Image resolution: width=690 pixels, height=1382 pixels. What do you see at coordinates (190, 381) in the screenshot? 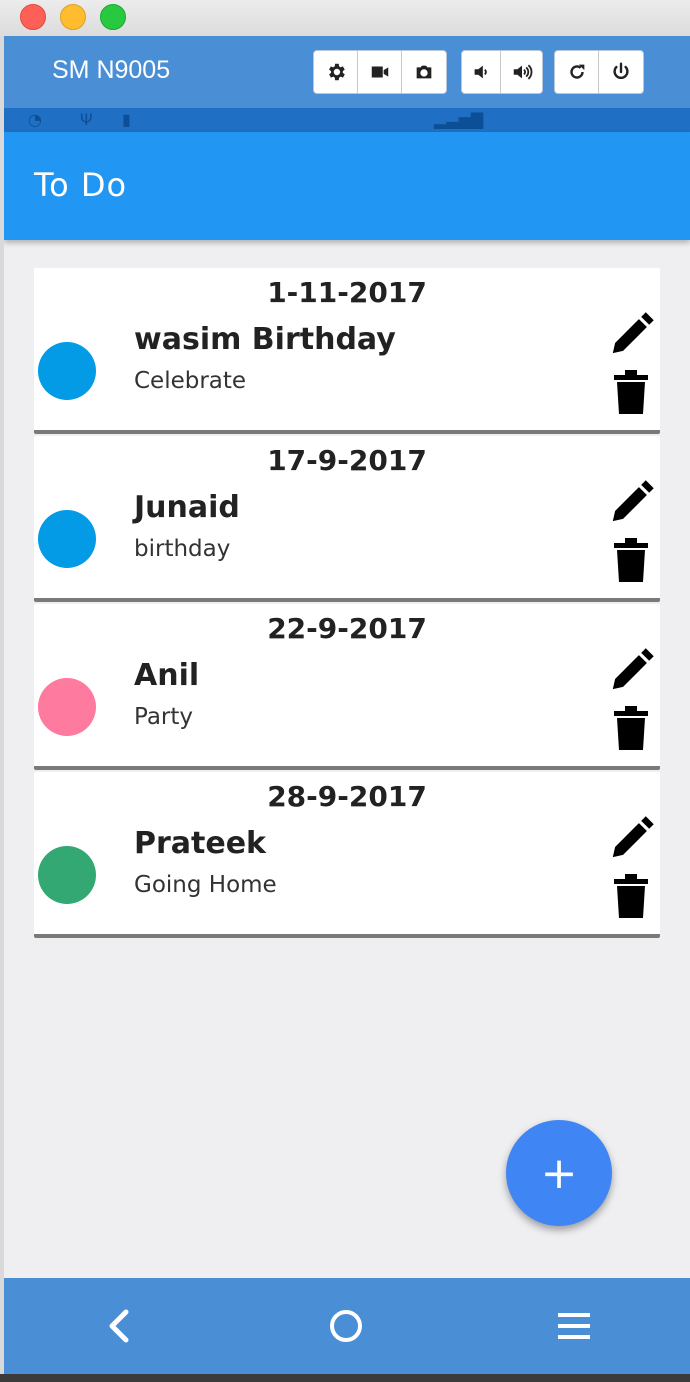
I see `todo-subtitle: Celebrate` at bounding box center [190, 381].